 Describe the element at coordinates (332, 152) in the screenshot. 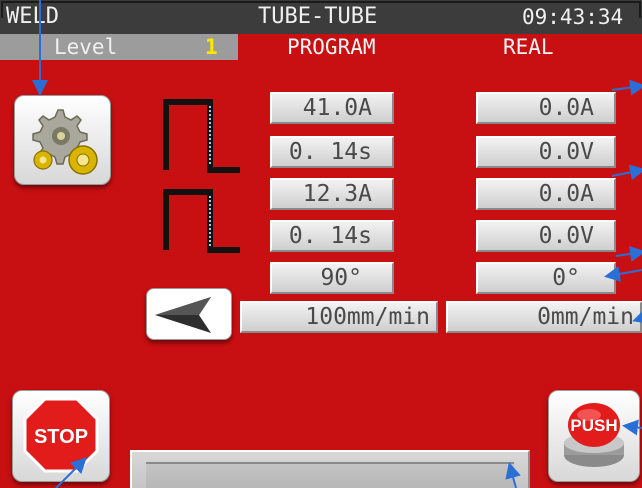

I see `program-time-1: 0. 14s` at that location.